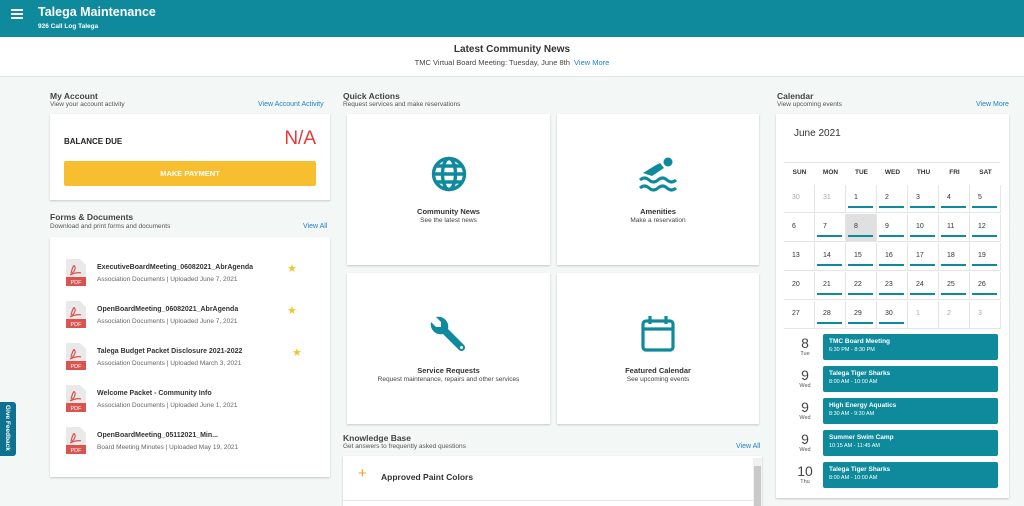 Image resolution: width=1024 pixels, height=506 pixels. I want to click on calendar-day: 5, so click(985, 199).